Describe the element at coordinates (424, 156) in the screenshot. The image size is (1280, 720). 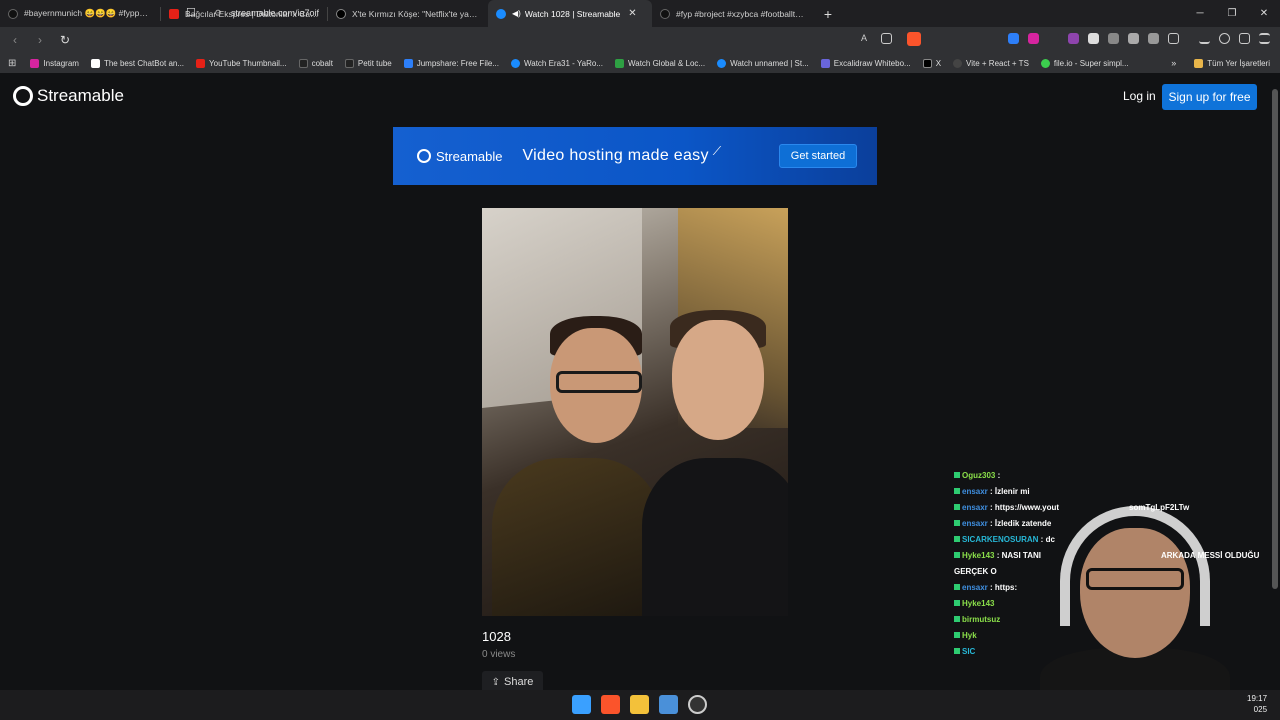
I see `streamable-logo-icon` at that location.